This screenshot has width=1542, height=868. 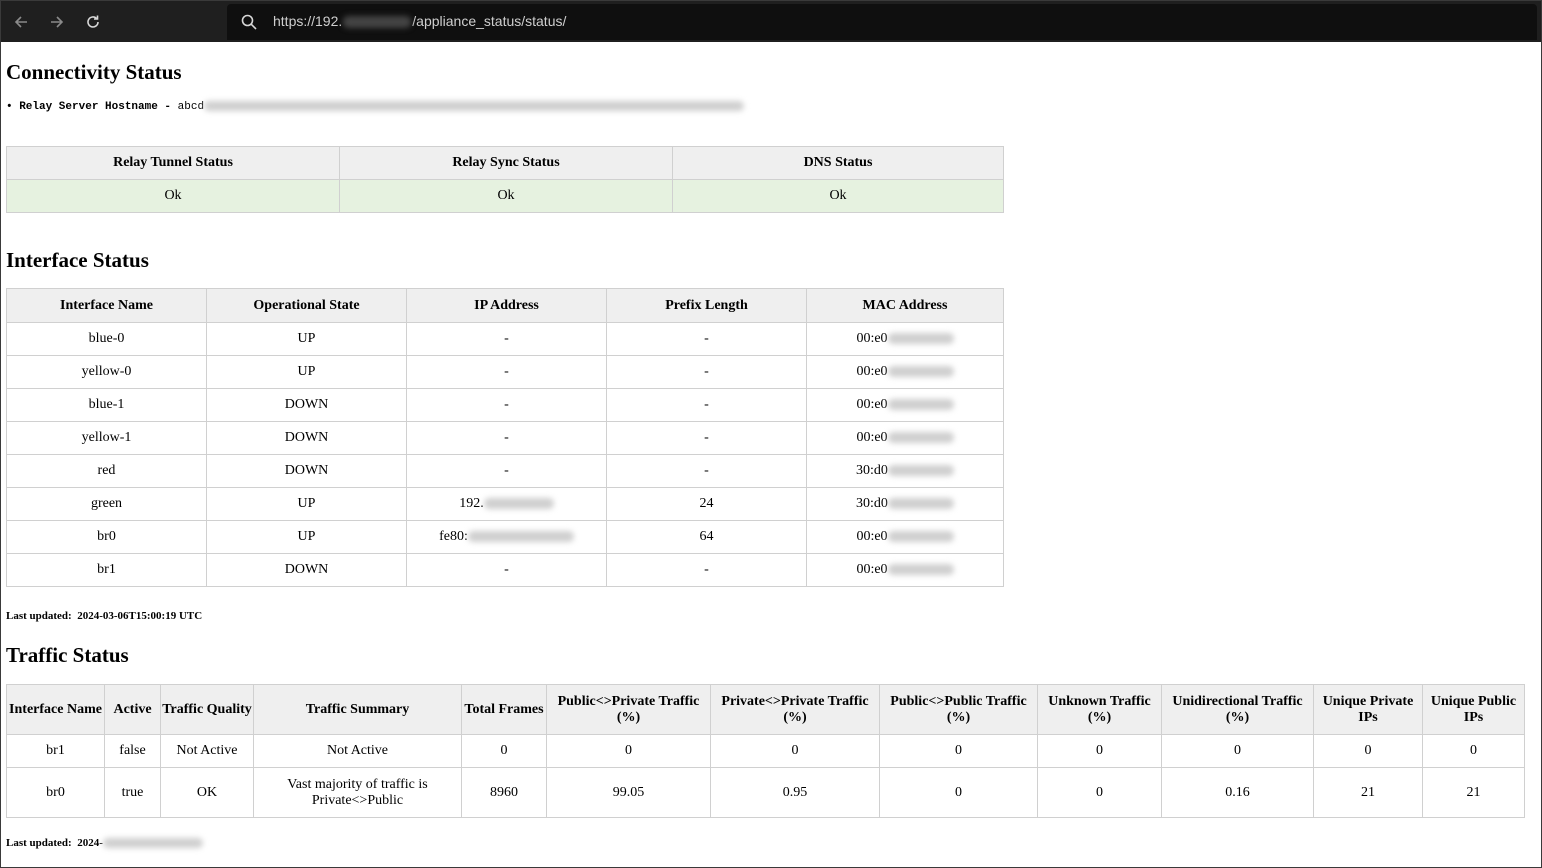 What do you see at coordinates (471, 503) in the screenshot?
I see `ip-prefix: 192.` at bounding box center [471, 503].